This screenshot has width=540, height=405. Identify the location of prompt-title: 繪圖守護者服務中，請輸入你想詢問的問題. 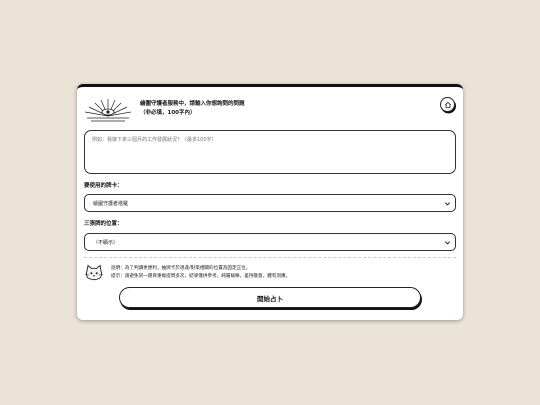
(192, 104).